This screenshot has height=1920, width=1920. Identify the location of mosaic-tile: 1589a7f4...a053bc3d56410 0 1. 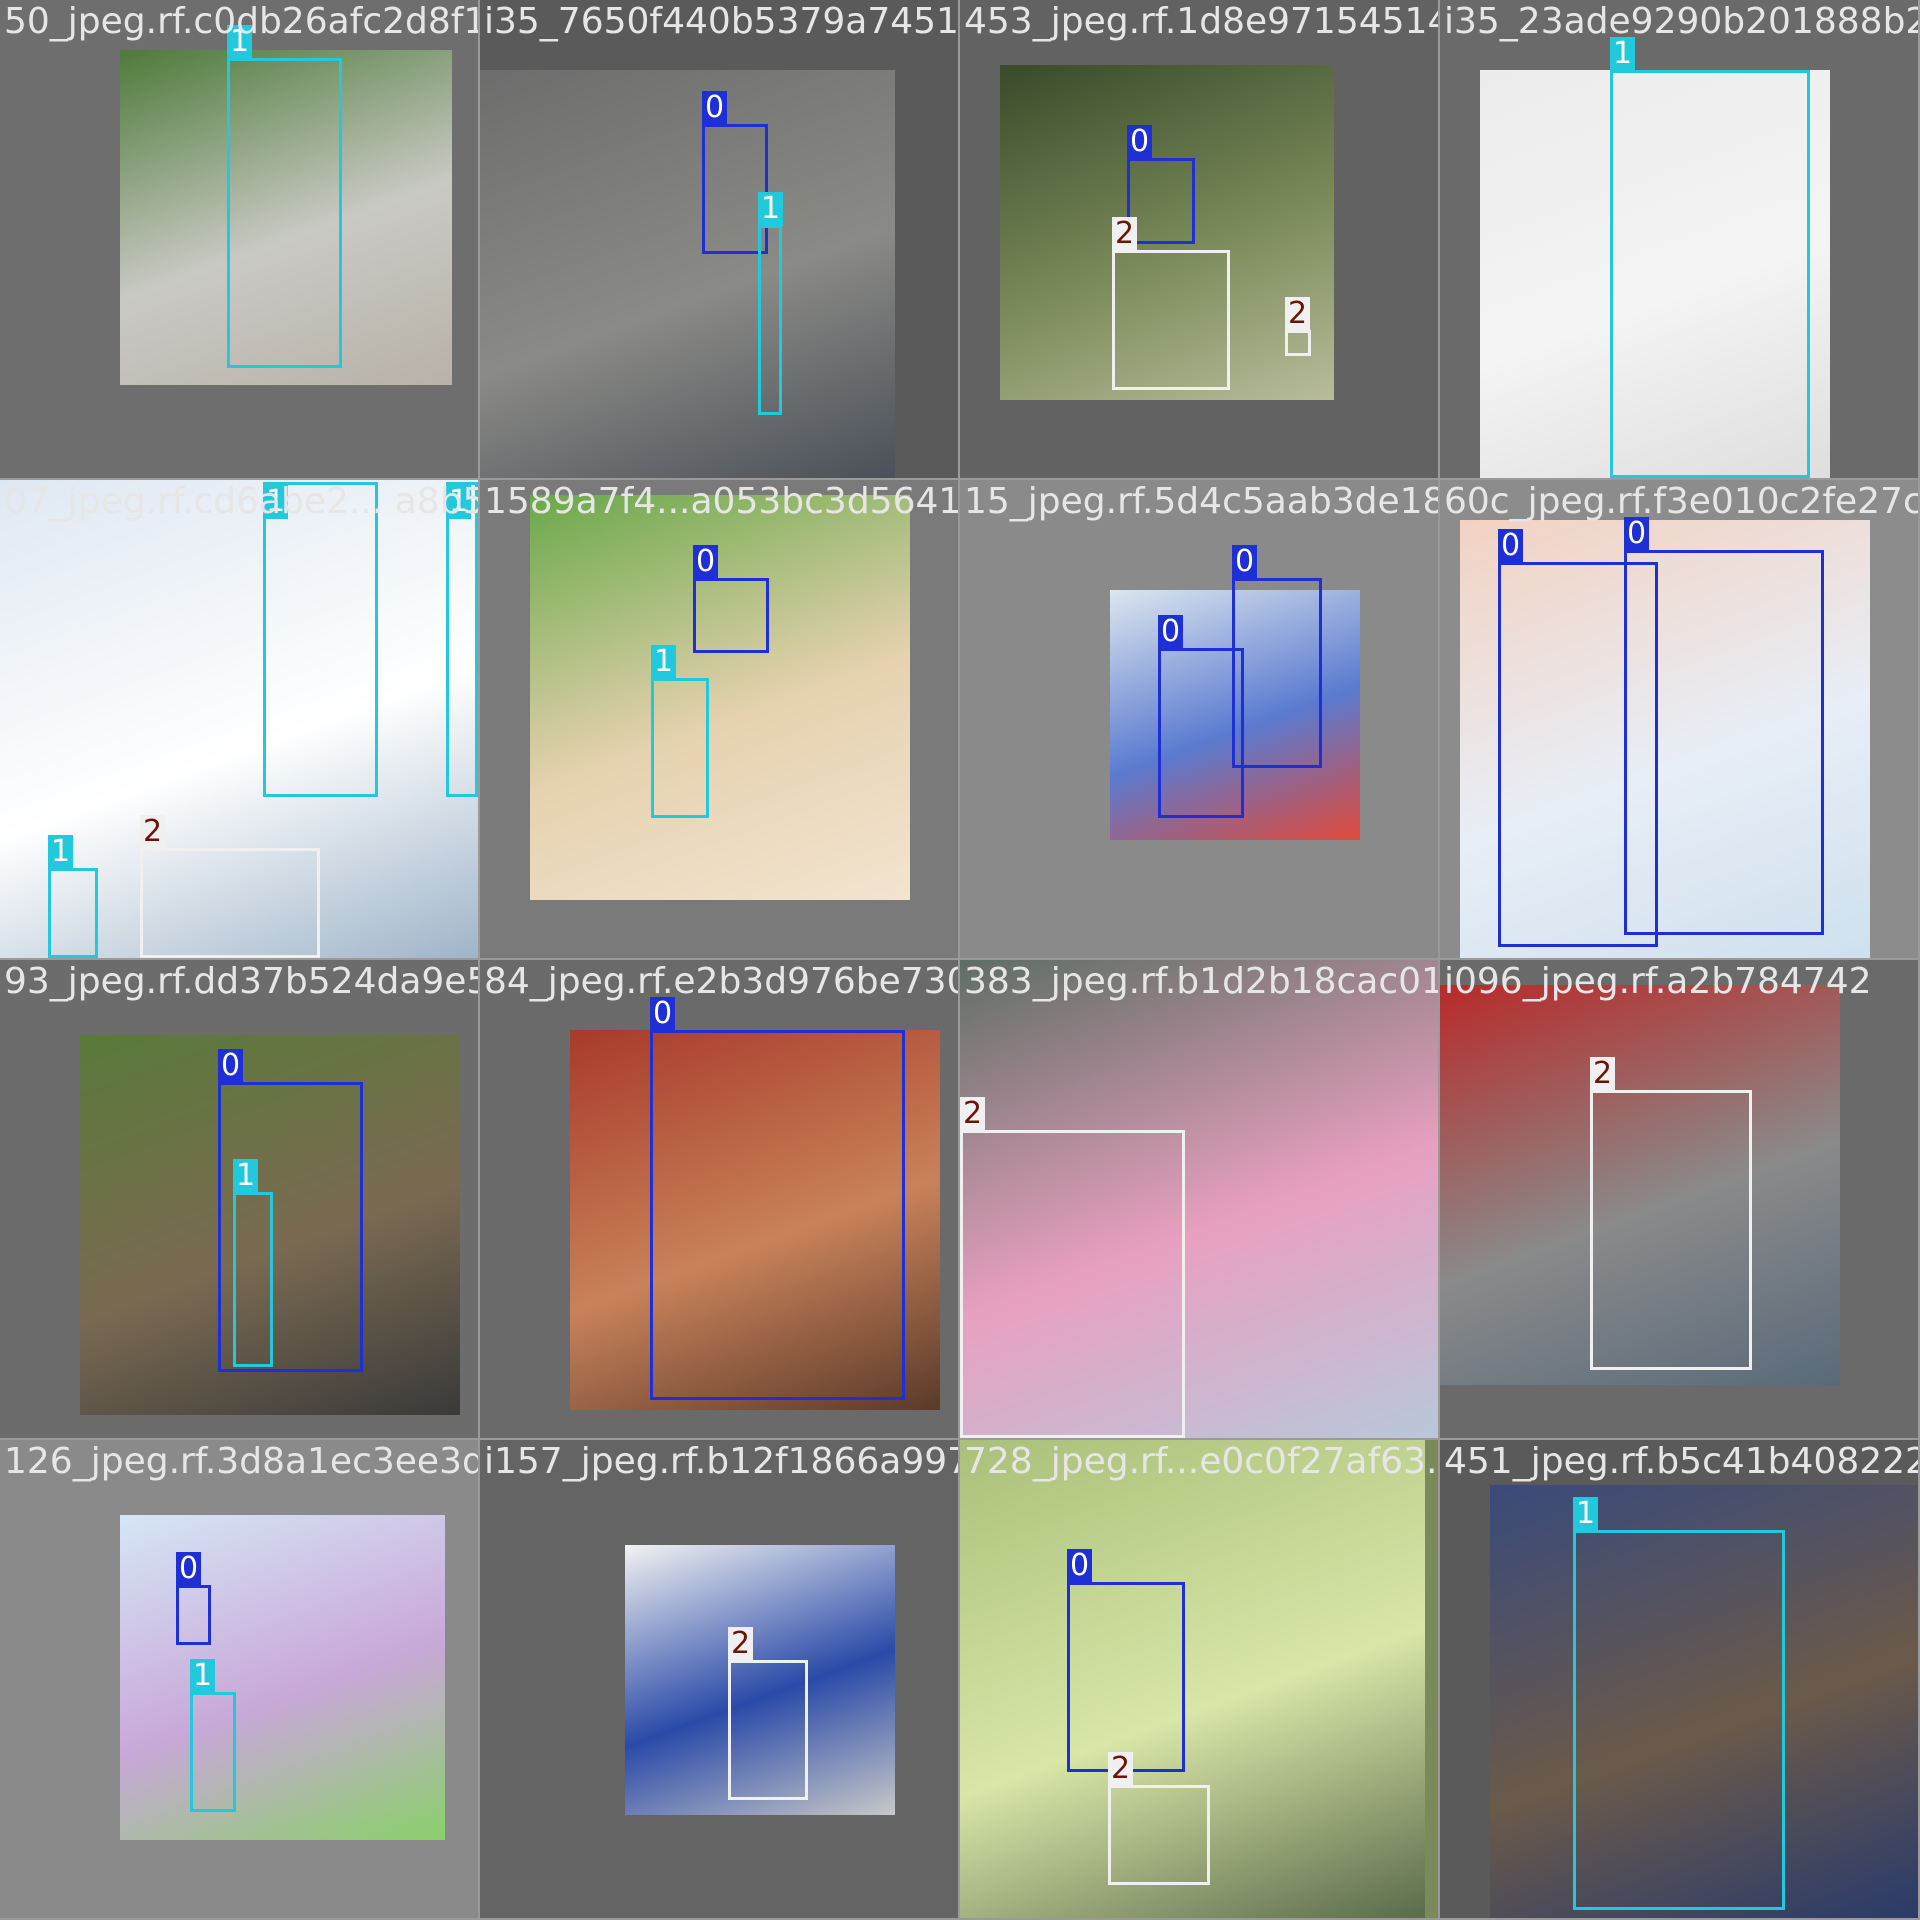
(720, 720).